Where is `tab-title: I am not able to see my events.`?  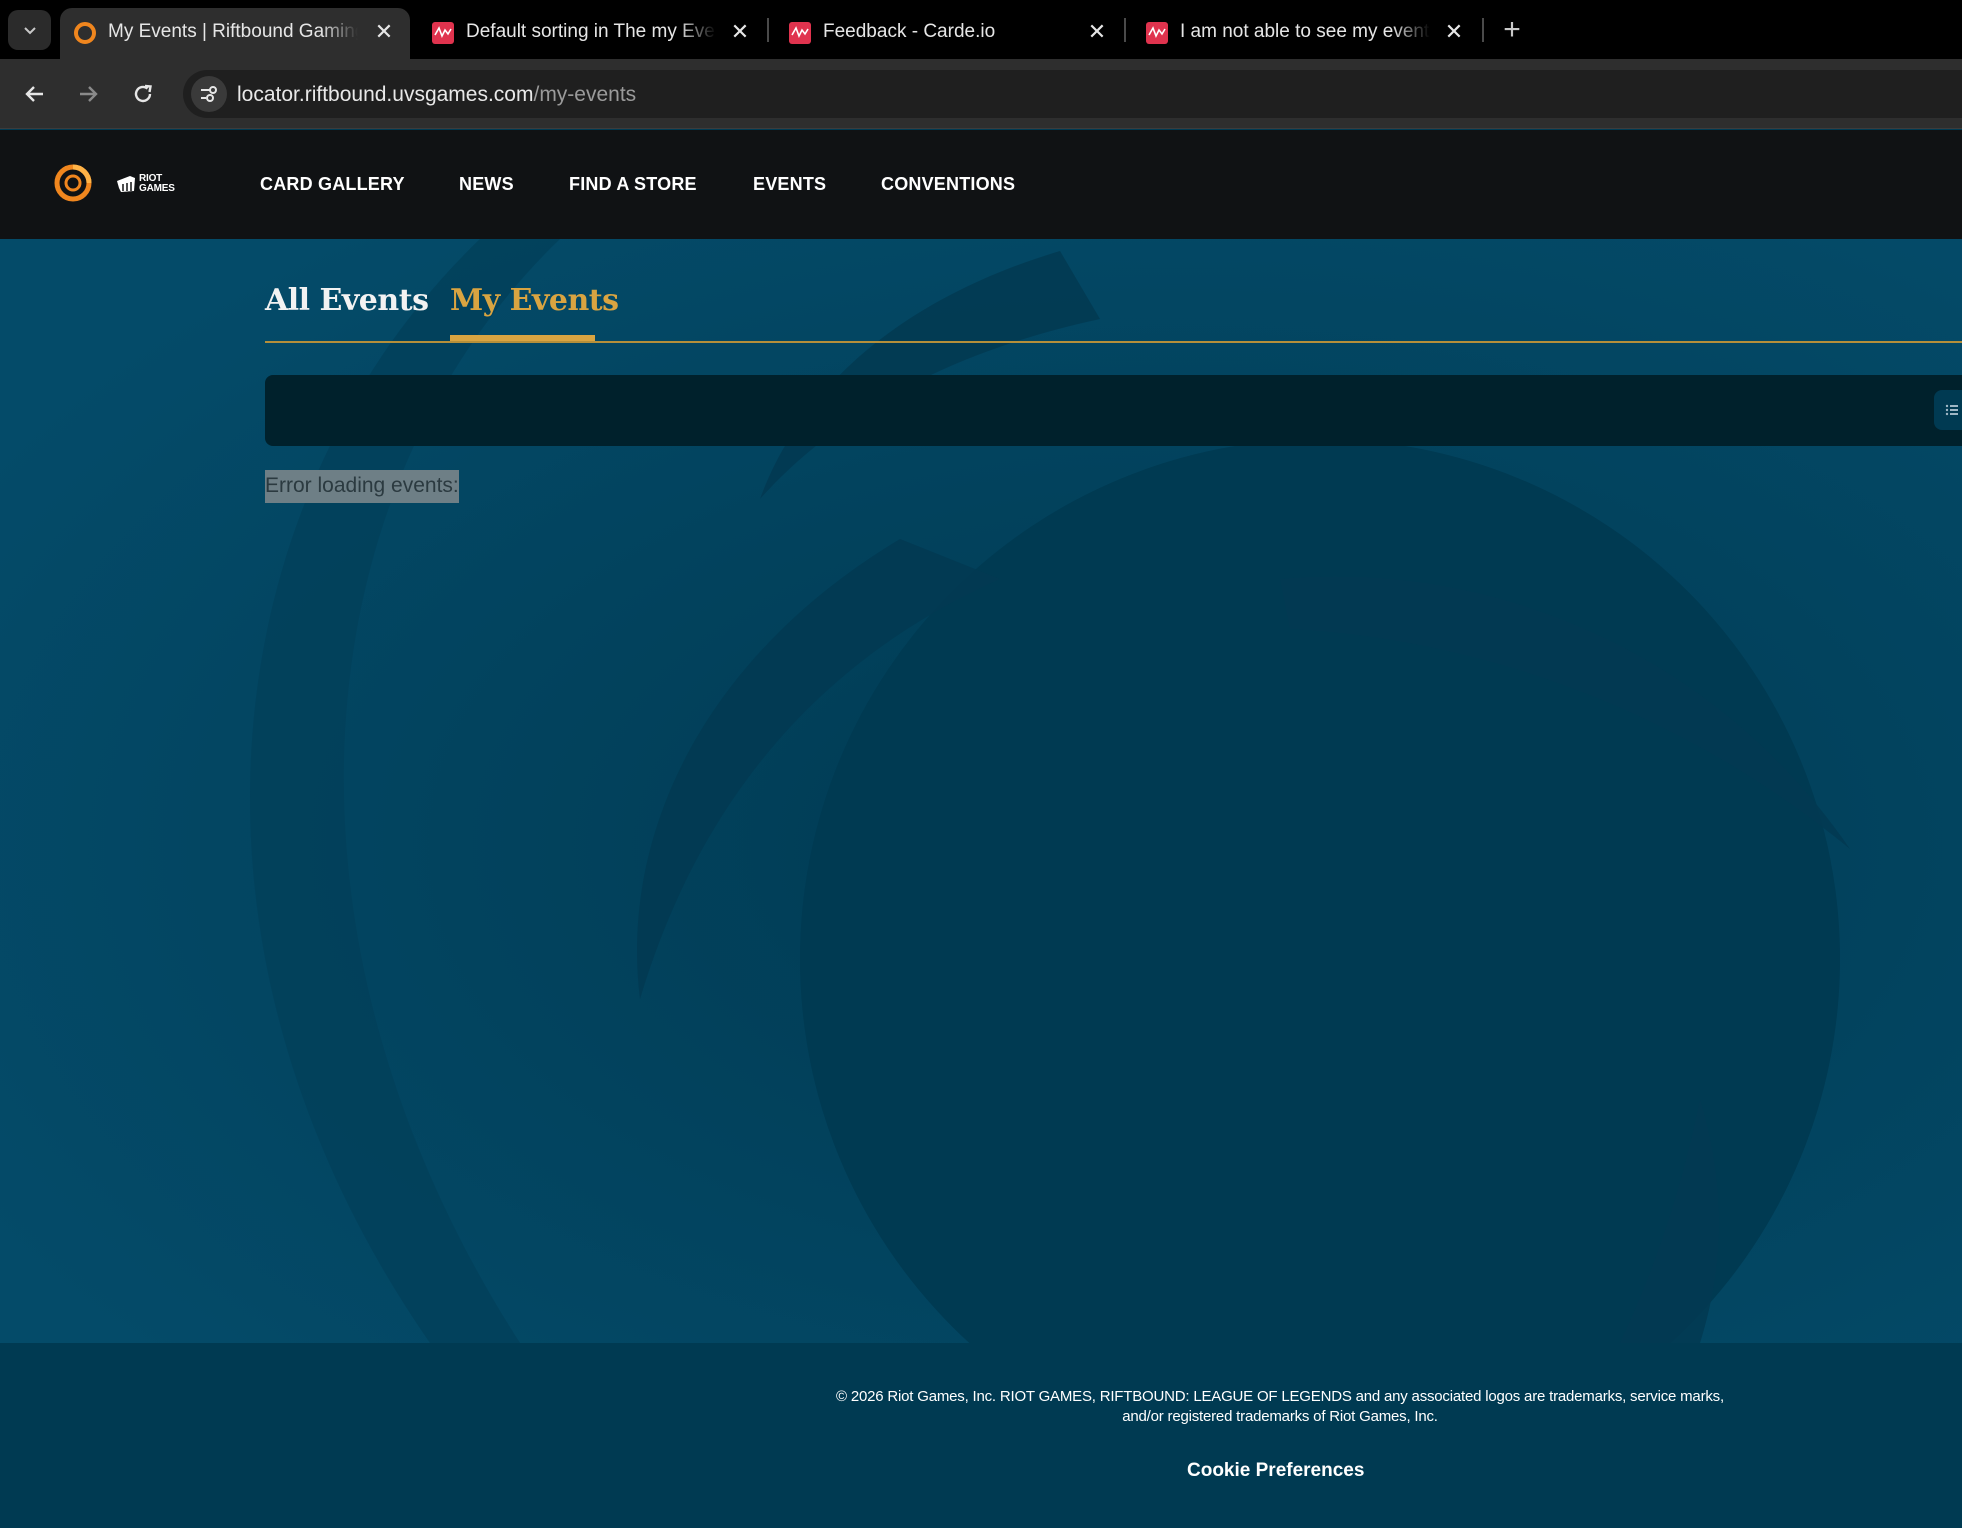
tab-title: I am not able to see my events. is located at coordinates (1305, 31).